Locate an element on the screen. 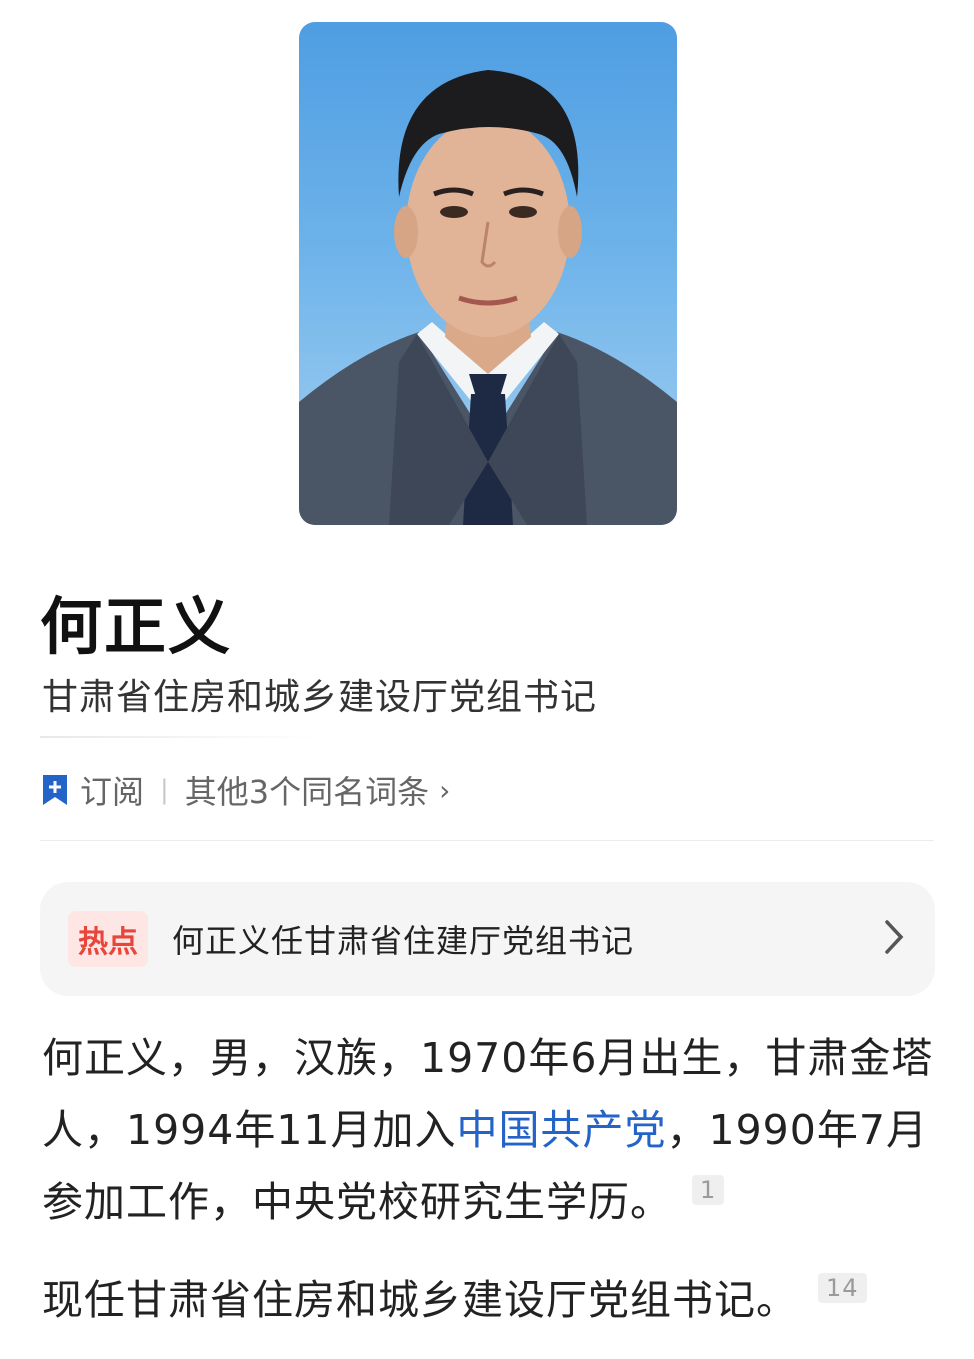 This screenshot has width=974, height=1359. bookmark-plus-icon is located at coordinates (55, 790).